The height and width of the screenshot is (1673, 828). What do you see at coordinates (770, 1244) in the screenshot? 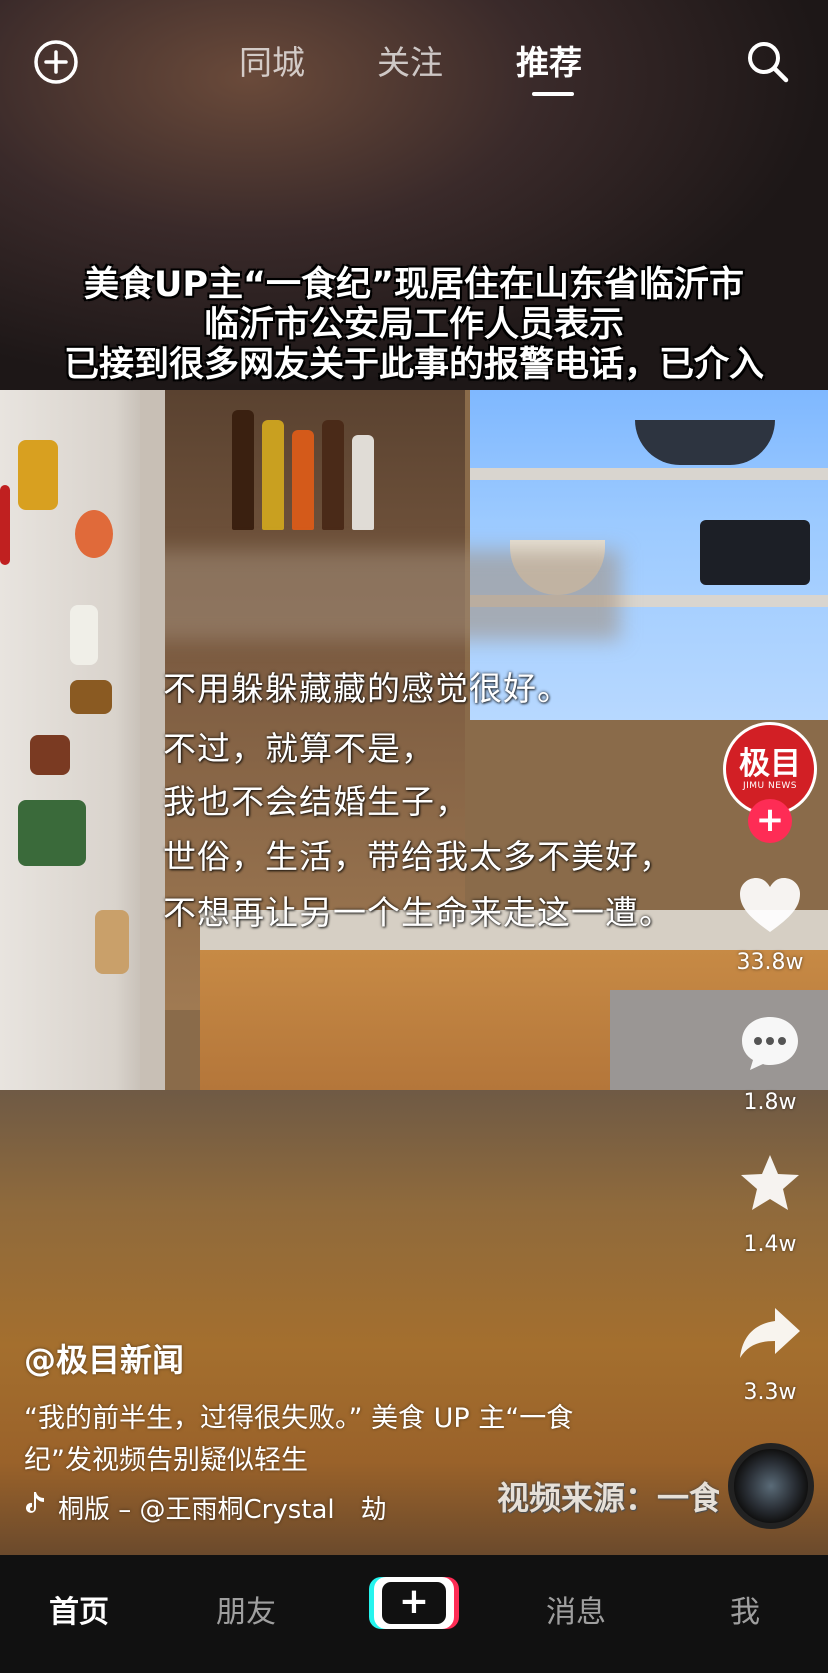
I see `favorite-count: 1.4w` at bounding box center [770, 1244].